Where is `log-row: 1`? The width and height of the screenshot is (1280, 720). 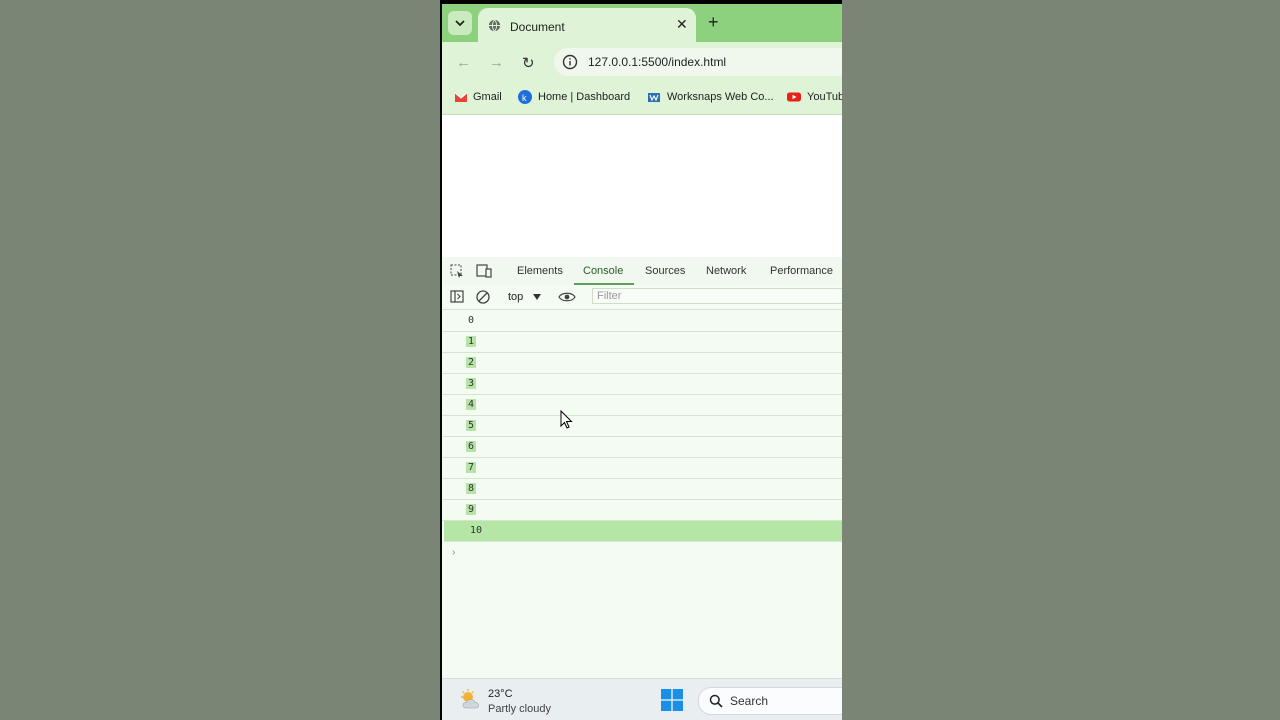 log-row: 1 is located at coordinates (642, 342).